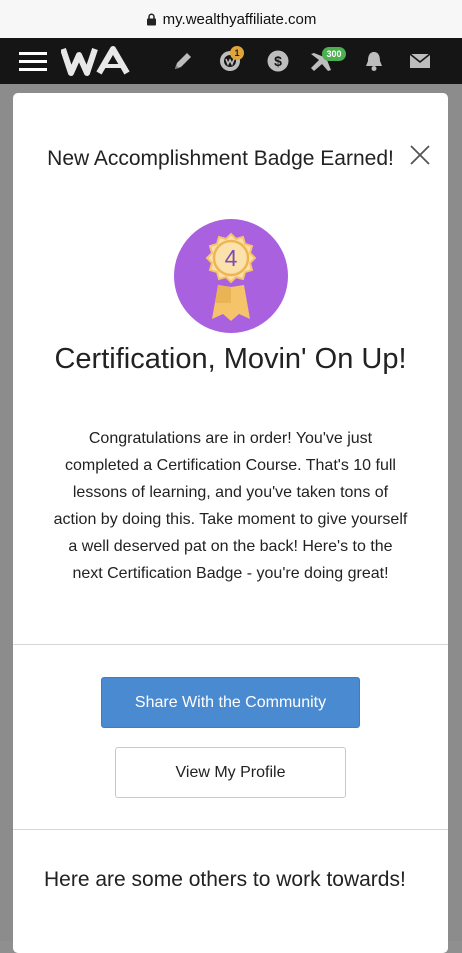 Image resolution: width=462 pixels, height=953 pixels. I want to click on medal-icon: 4, so click(231, 276).